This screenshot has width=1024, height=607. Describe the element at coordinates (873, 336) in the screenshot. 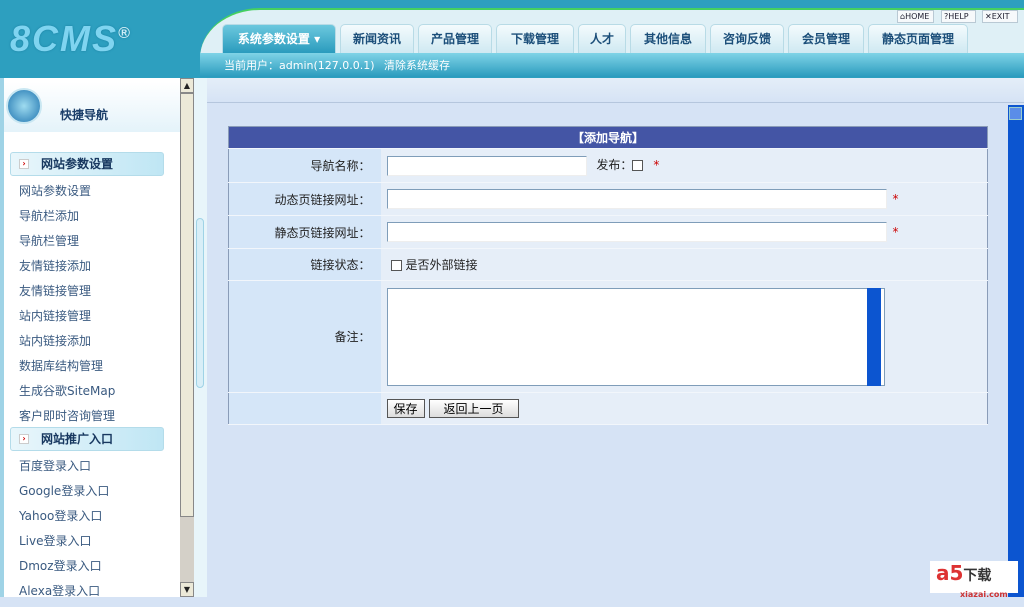

I see `textarea-scrollbar` at that location.